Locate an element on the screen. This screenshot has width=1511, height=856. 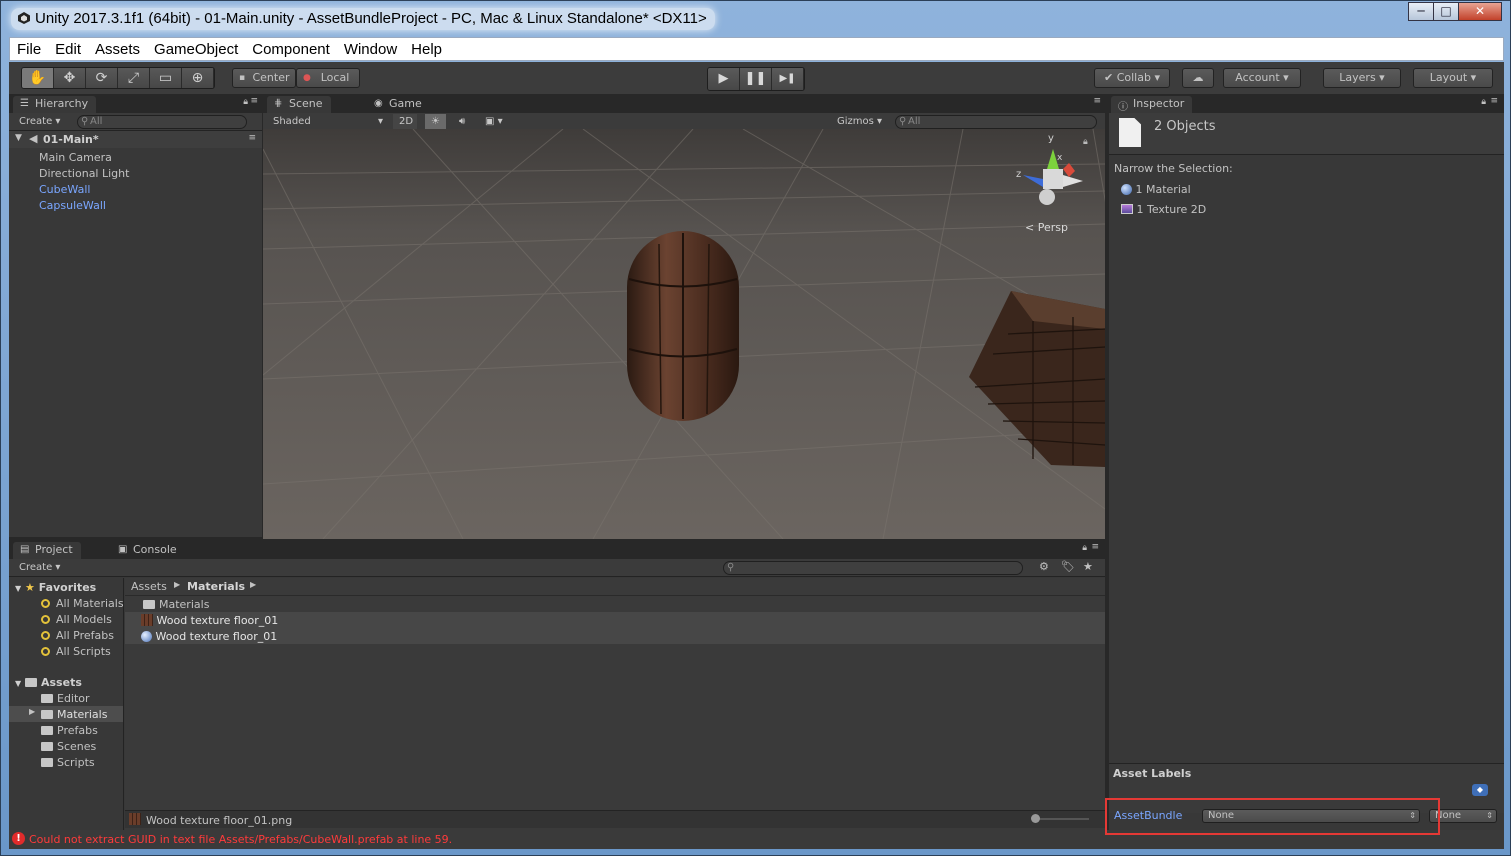
layers-dropdown: Layers ▾ is located at coordinates (1362, 78).